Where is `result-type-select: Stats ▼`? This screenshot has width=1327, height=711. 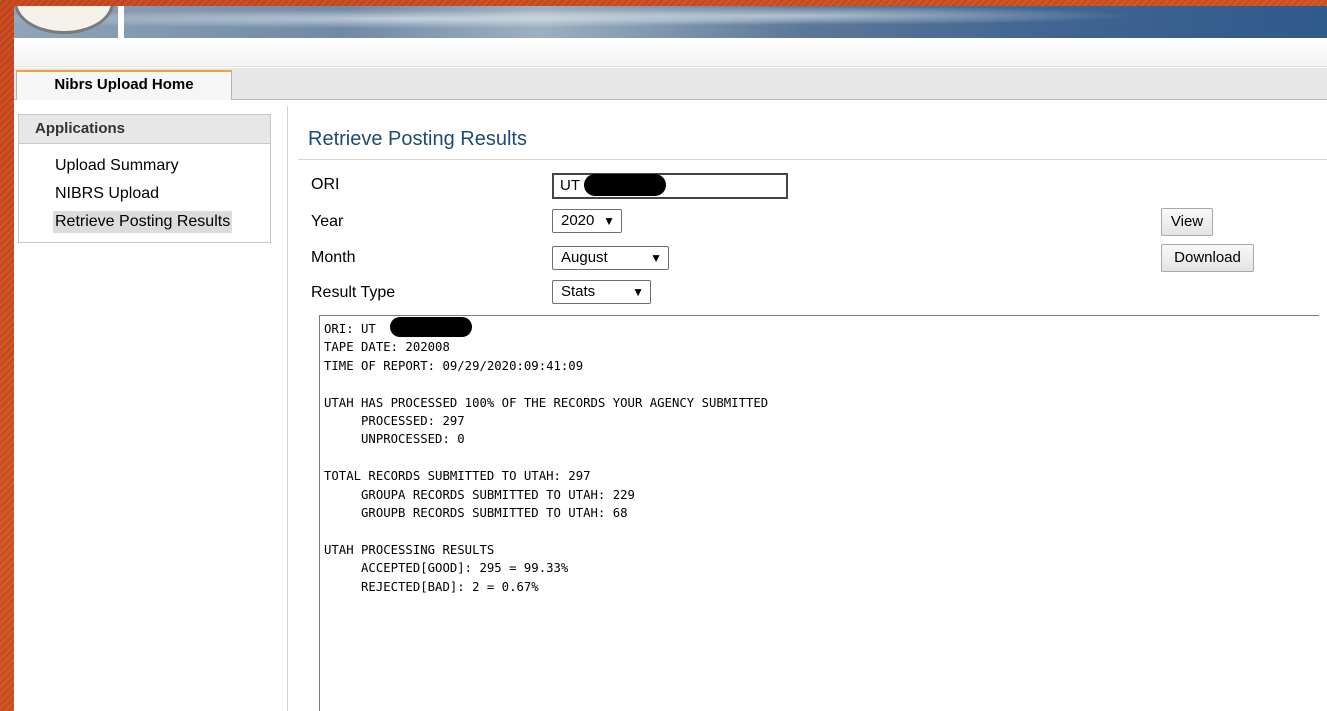
result-type-select: Stats ▼ is located at coordinates (601, 292).